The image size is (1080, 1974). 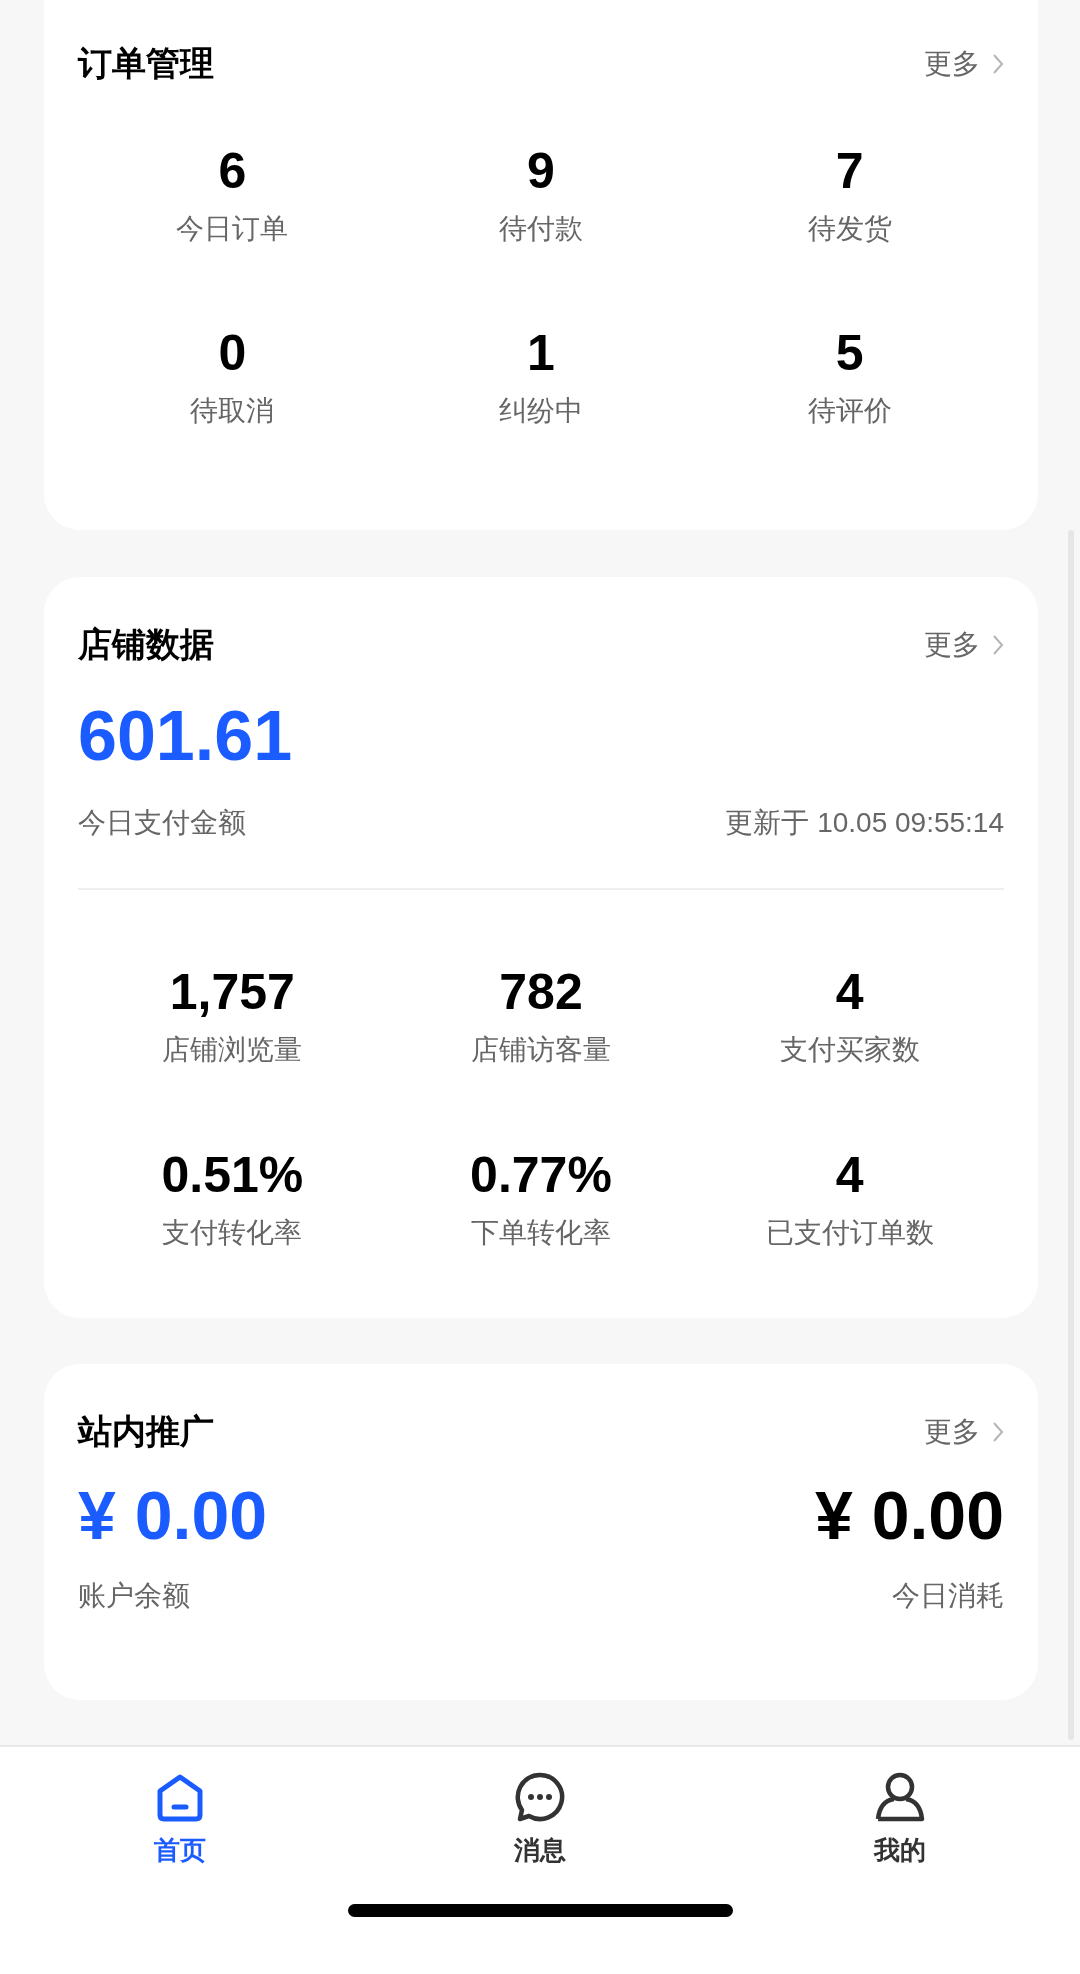 I want to click on stat-value: 1,757, so click(x=232, y=992).